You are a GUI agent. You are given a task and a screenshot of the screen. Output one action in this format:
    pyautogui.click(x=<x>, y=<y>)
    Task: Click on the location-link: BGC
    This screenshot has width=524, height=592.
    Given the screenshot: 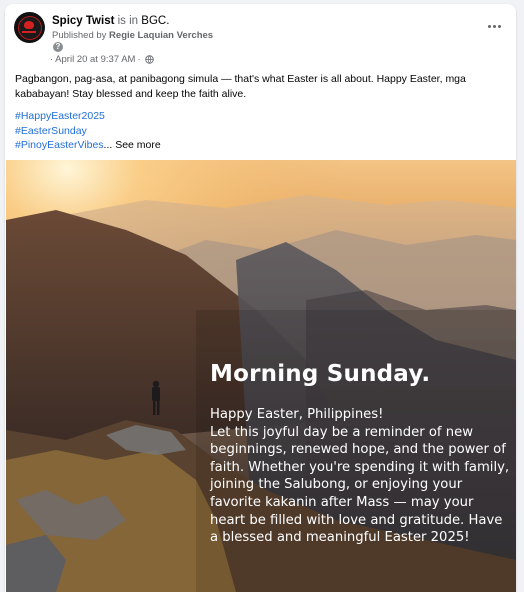 What is the action you would take?
    pyautogui.click(x=153, y=21)
    